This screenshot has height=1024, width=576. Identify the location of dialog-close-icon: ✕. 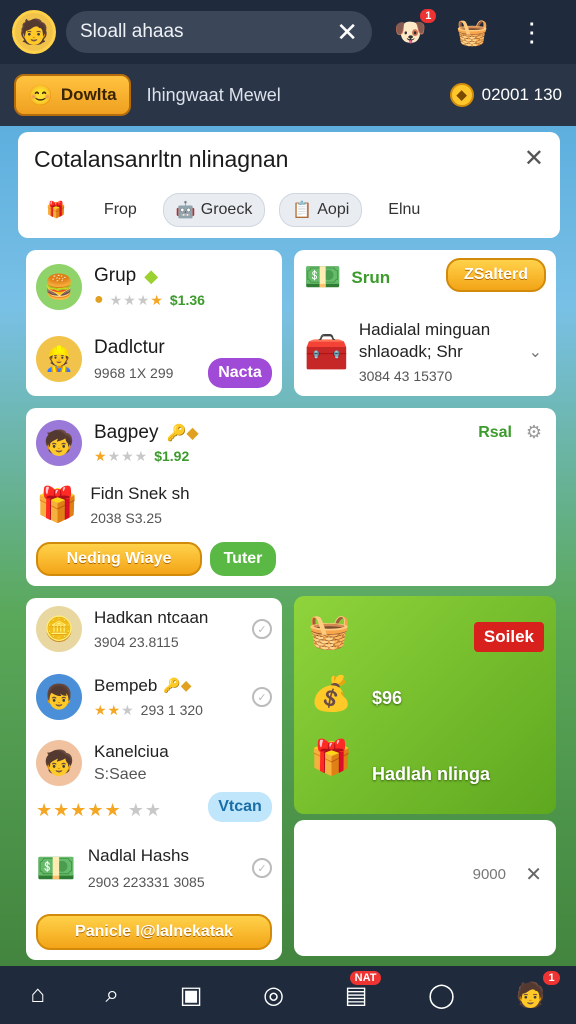
(534, 158).